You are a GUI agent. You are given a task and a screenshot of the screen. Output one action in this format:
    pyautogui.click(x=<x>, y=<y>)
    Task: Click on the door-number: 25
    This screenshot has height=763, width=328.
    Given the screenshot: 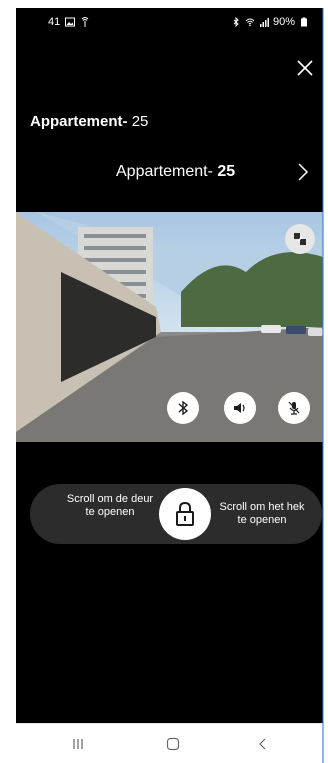 What is the action you would take?
    pyautogui.click(x=226, y=171)
    